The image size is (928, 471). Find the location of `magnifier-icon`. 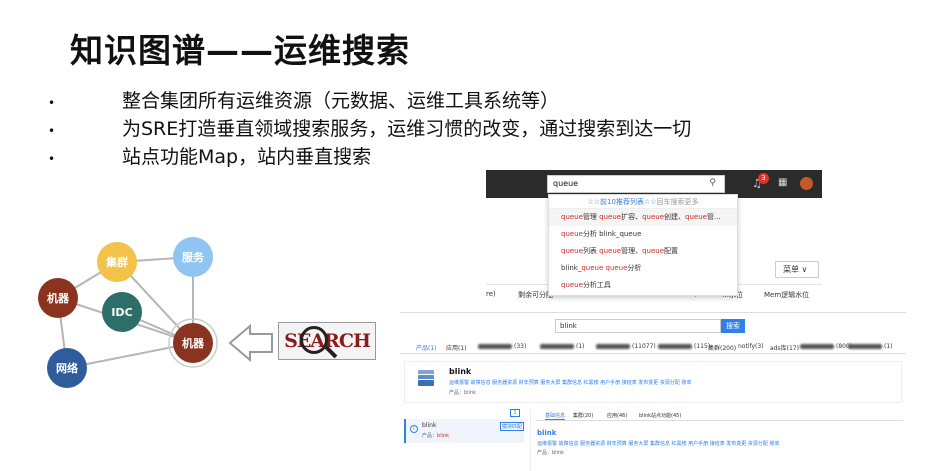

magnifier-icon is located at coordinates (314, 340).